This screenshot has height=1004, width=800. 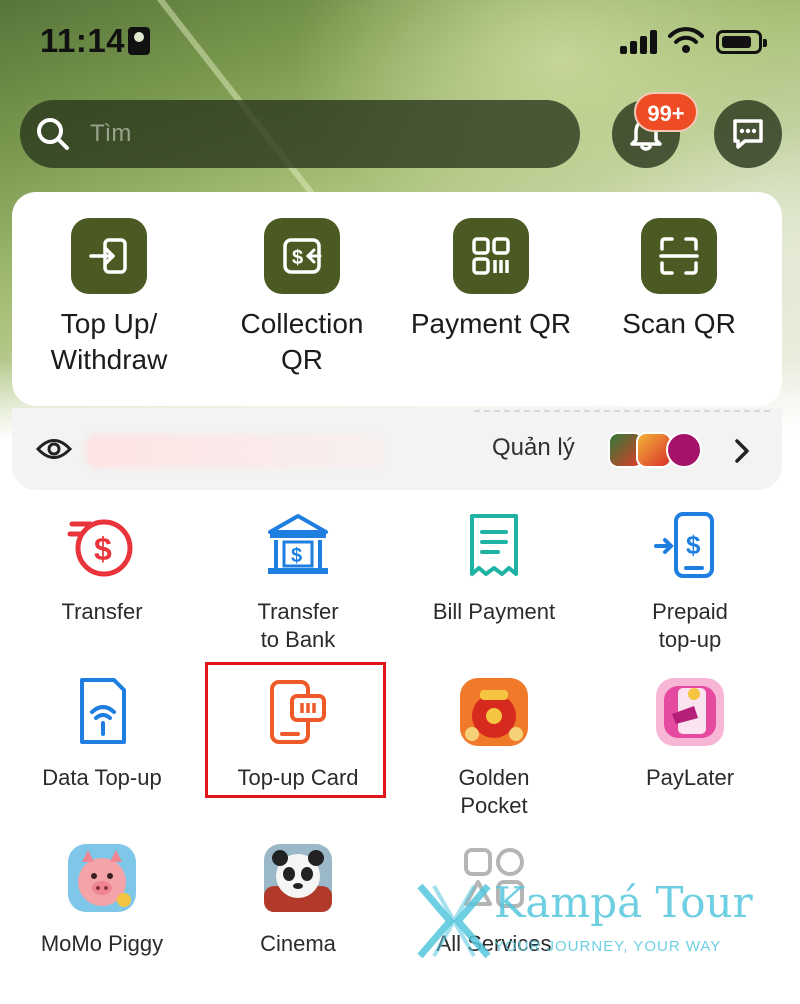 I want to click on service-label: MoMo Piggy, so click(x=102, y=943).